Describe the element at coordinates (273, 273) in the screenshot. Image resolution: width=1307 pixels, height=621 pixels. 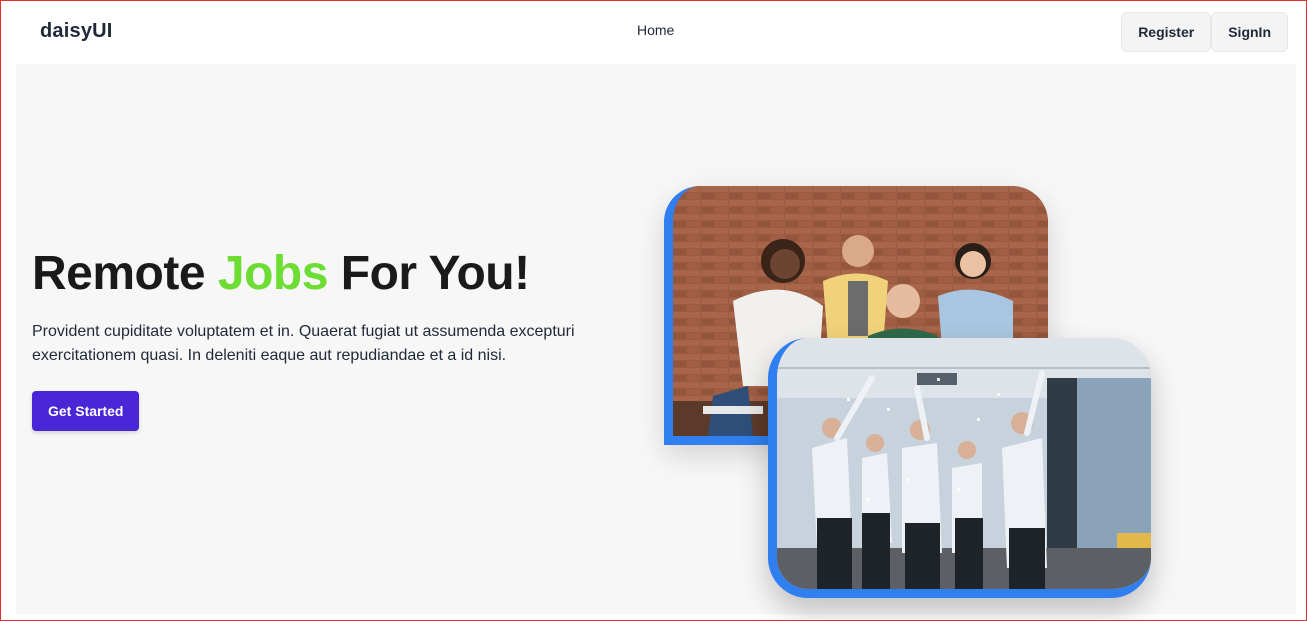
I see `hero-title-accent: Jobs` at that location.